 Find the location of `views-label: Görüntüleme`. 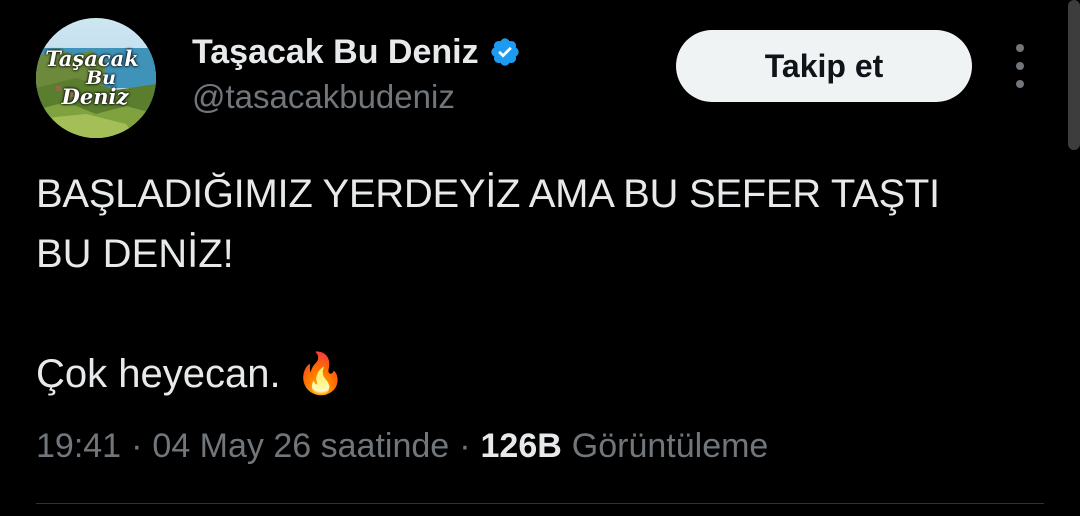

views-label: Görüntüleme is located at coordinates (670, 445).